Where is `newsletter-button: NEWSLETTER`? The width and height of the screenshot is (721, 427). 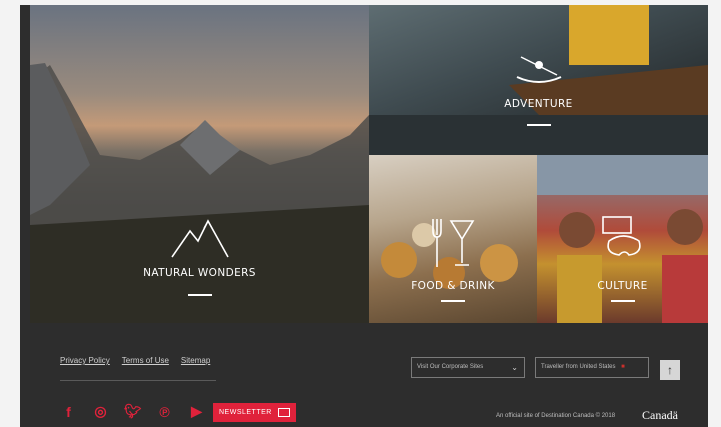
newsletter-button: NEWSLETTER is located at coordinates (254, 412).